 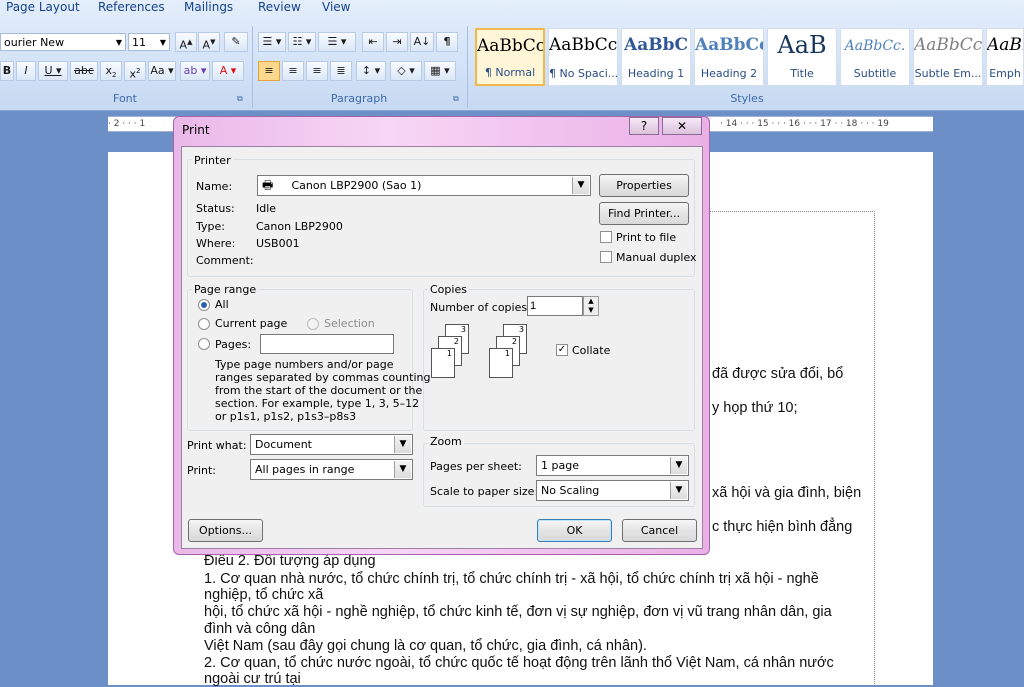 I want to click on superscript-icon: x2, so click(x=135, y=71).